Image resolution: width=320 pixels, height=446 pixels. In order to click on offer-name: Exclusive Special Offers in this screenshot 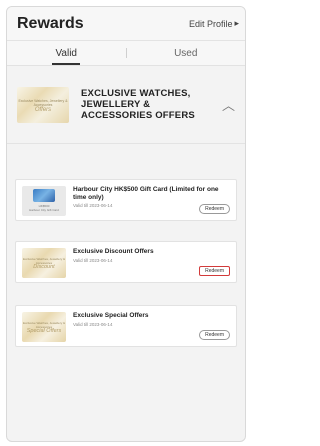, I will do `click(111, 315)`.